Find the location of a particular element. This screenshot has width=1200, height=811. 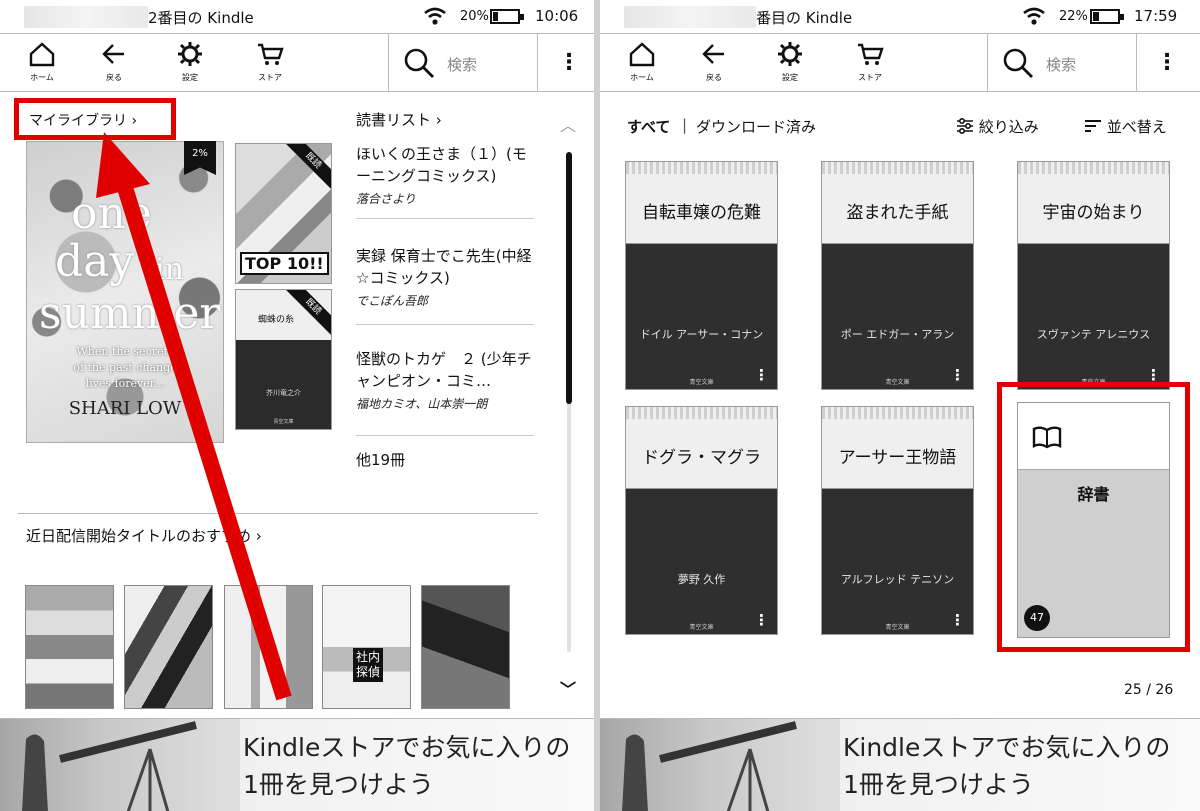

read-sash: 既読 is located at coordinates (305, 169).